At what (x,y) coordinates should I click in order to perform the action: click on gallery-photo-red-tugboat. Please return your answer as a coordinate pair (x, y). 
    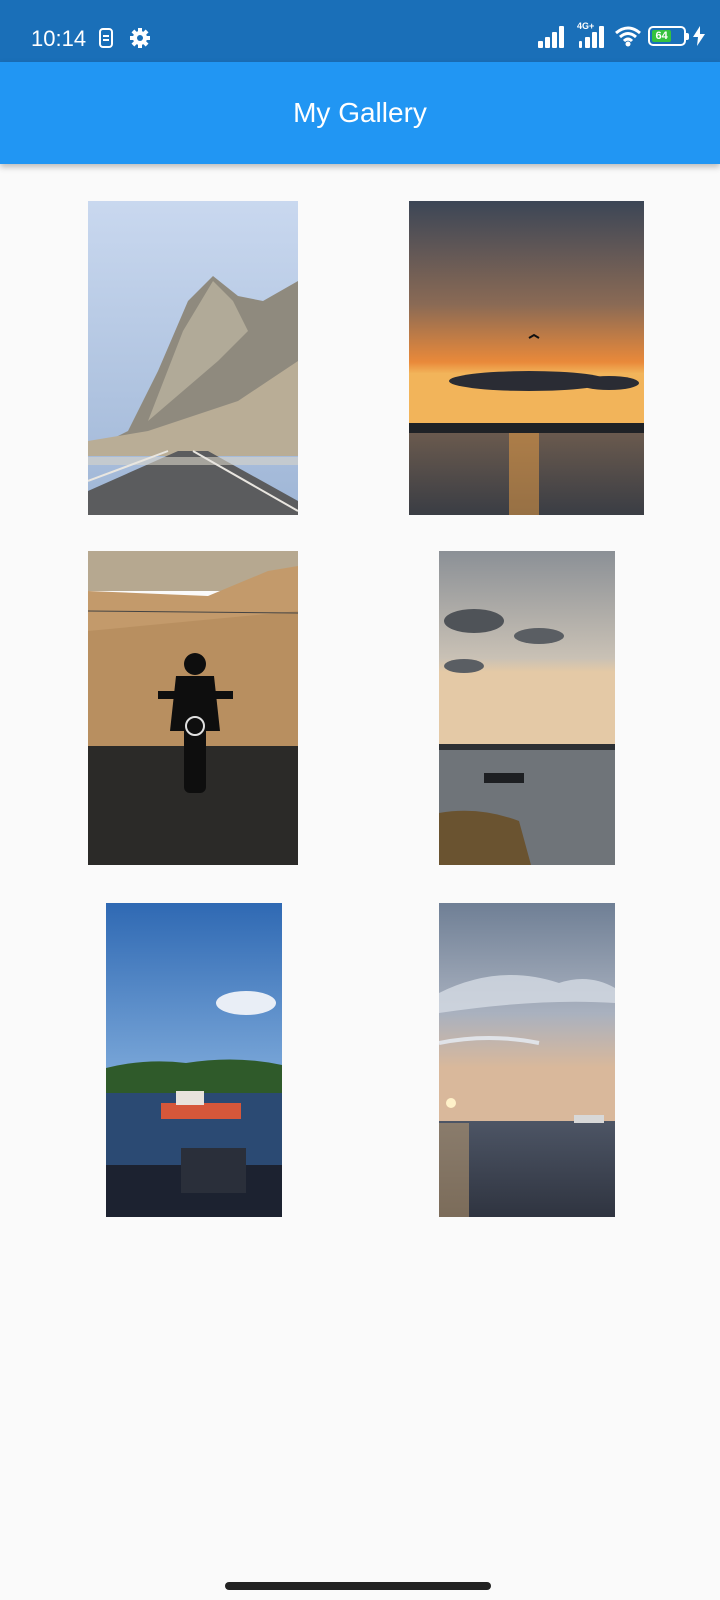
    Looking at the image, I should click on (194, 1060).